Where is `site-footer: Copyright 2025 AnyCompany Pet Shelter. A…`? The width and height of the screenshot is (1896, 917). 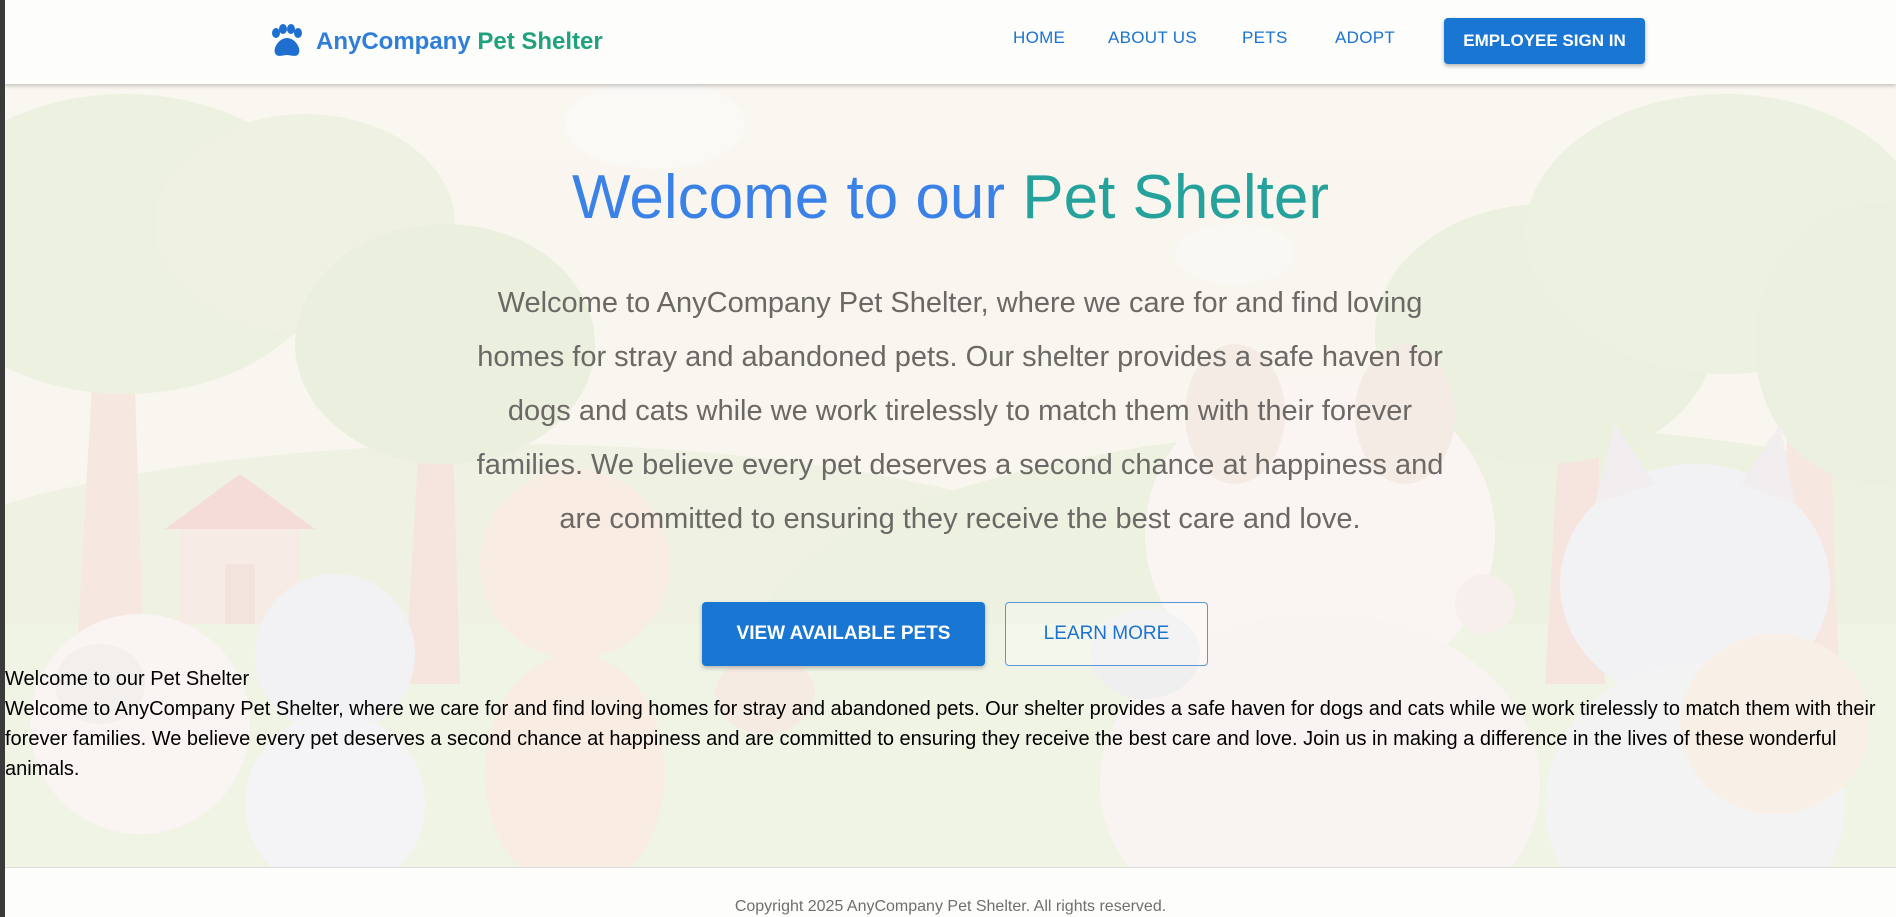 site-footer: Copyright 2025 AnyCompany Pet Shelter. A… is located at coordinates (950, 892).